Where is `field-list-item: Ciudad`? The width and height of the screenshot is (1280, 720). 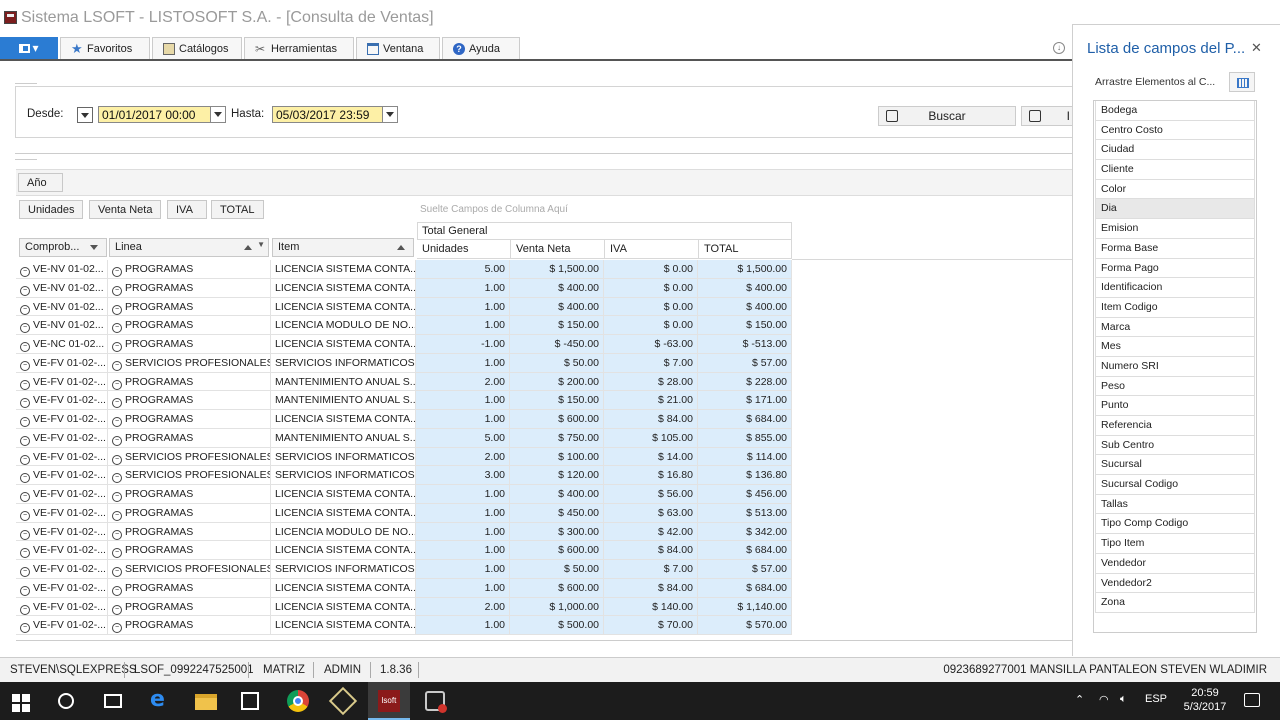
field-list-item: Ciudad is located at coordinates (1175, 150).